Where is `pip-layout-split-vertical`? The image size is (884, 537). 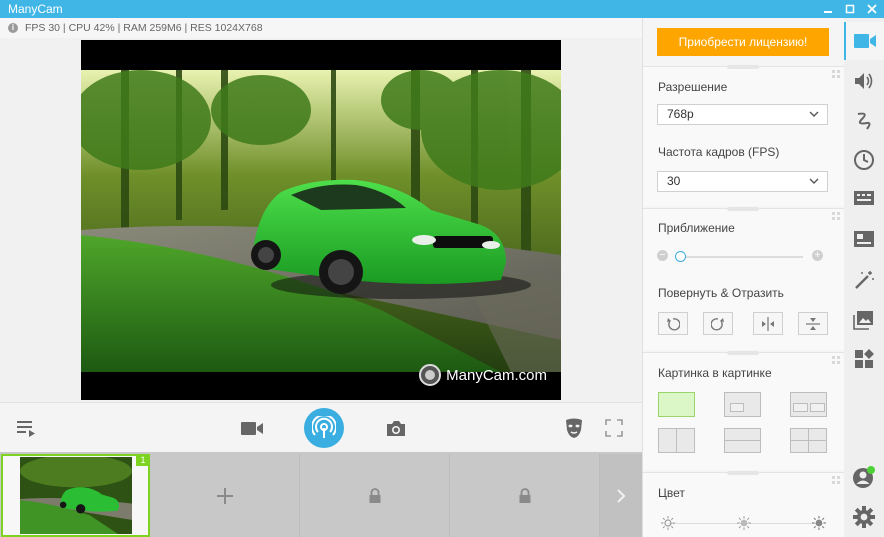 pip-layout-split-vertical is located at coordinates (676, 440).